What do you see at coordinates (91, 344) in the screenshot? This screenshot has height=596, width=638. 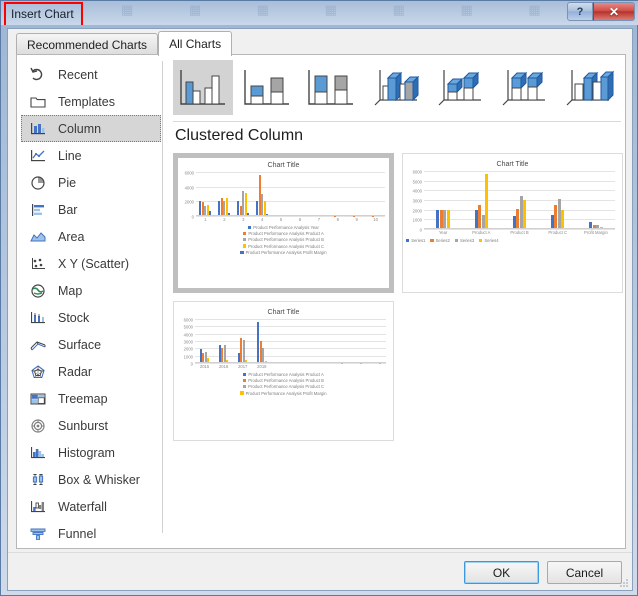 I see `sidebar-item-surface: Surface` at bounding box center [91, 344].